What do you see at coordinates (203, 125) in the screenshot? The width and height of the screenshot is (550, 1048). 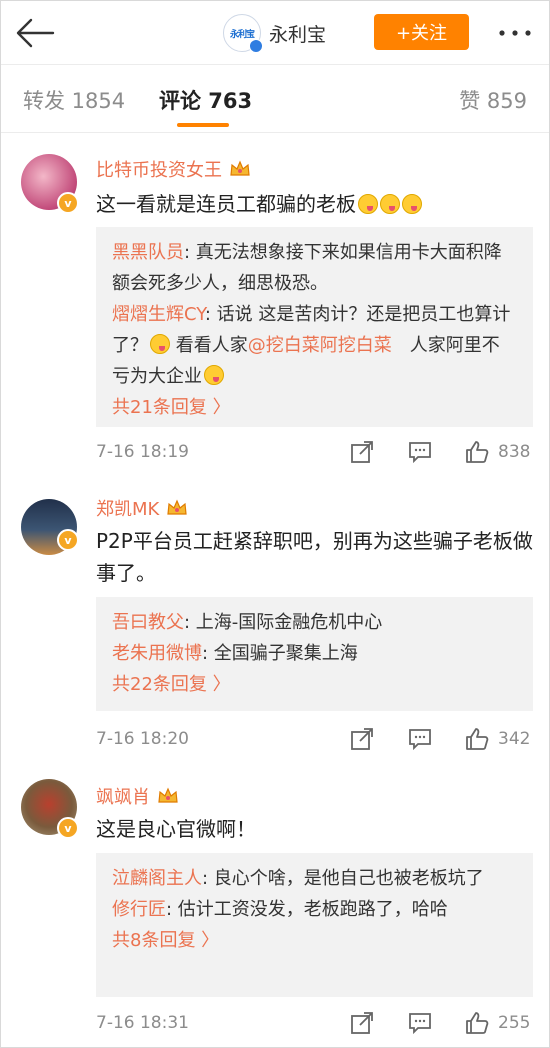 I see `active-tab-indicator` at bounding box center [203, 125].